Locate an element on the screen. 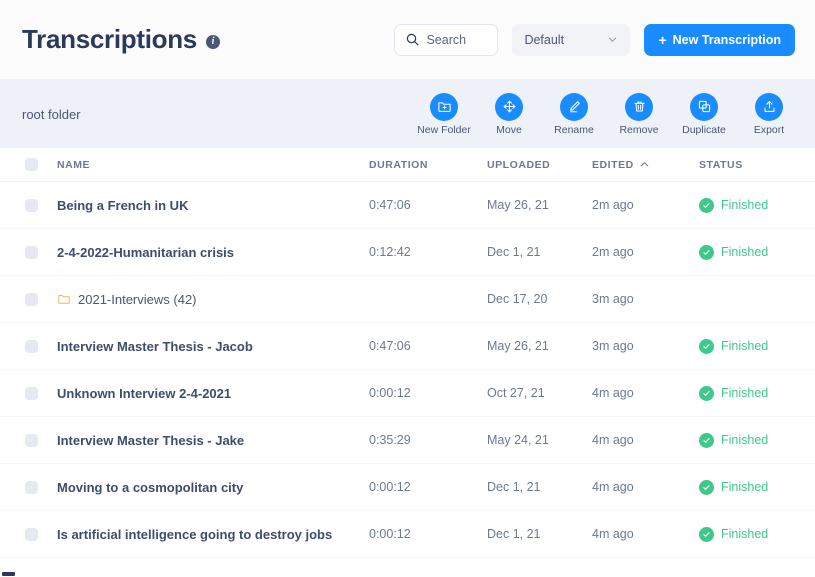 This screenshot has width=815, height=577. folder-icon is located at coordinates (64, 299).